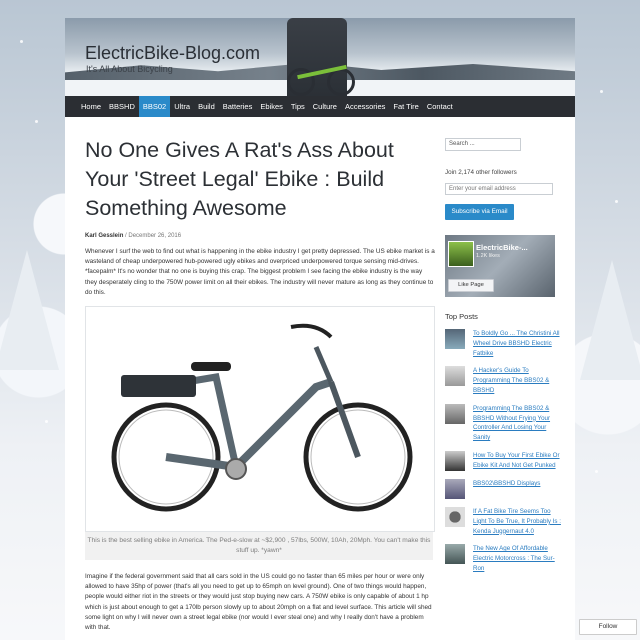  Describe the element at coordinates (91, 106) in the screenshot. I see `nav-item-home: Home` at that location.